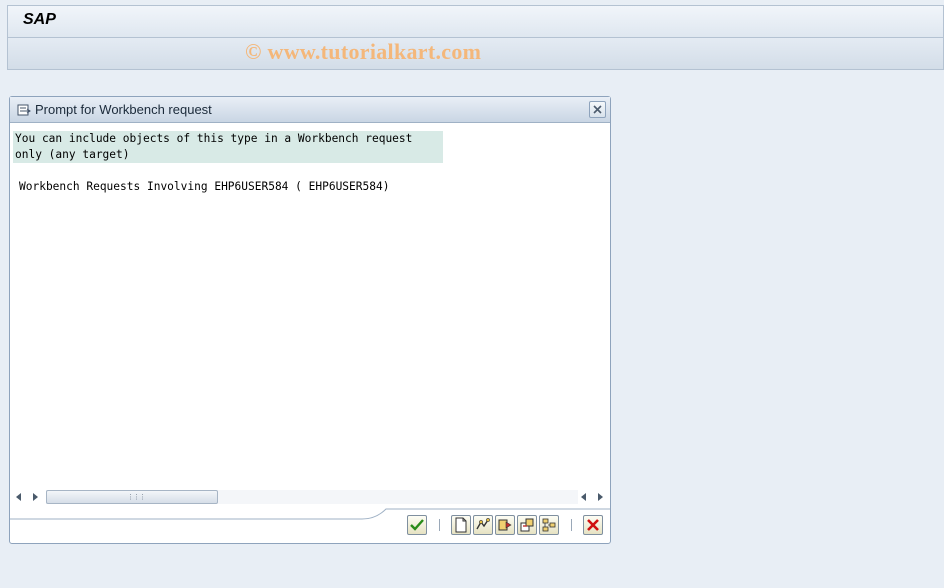  I want to click on change-request-button, so click(527, 525).